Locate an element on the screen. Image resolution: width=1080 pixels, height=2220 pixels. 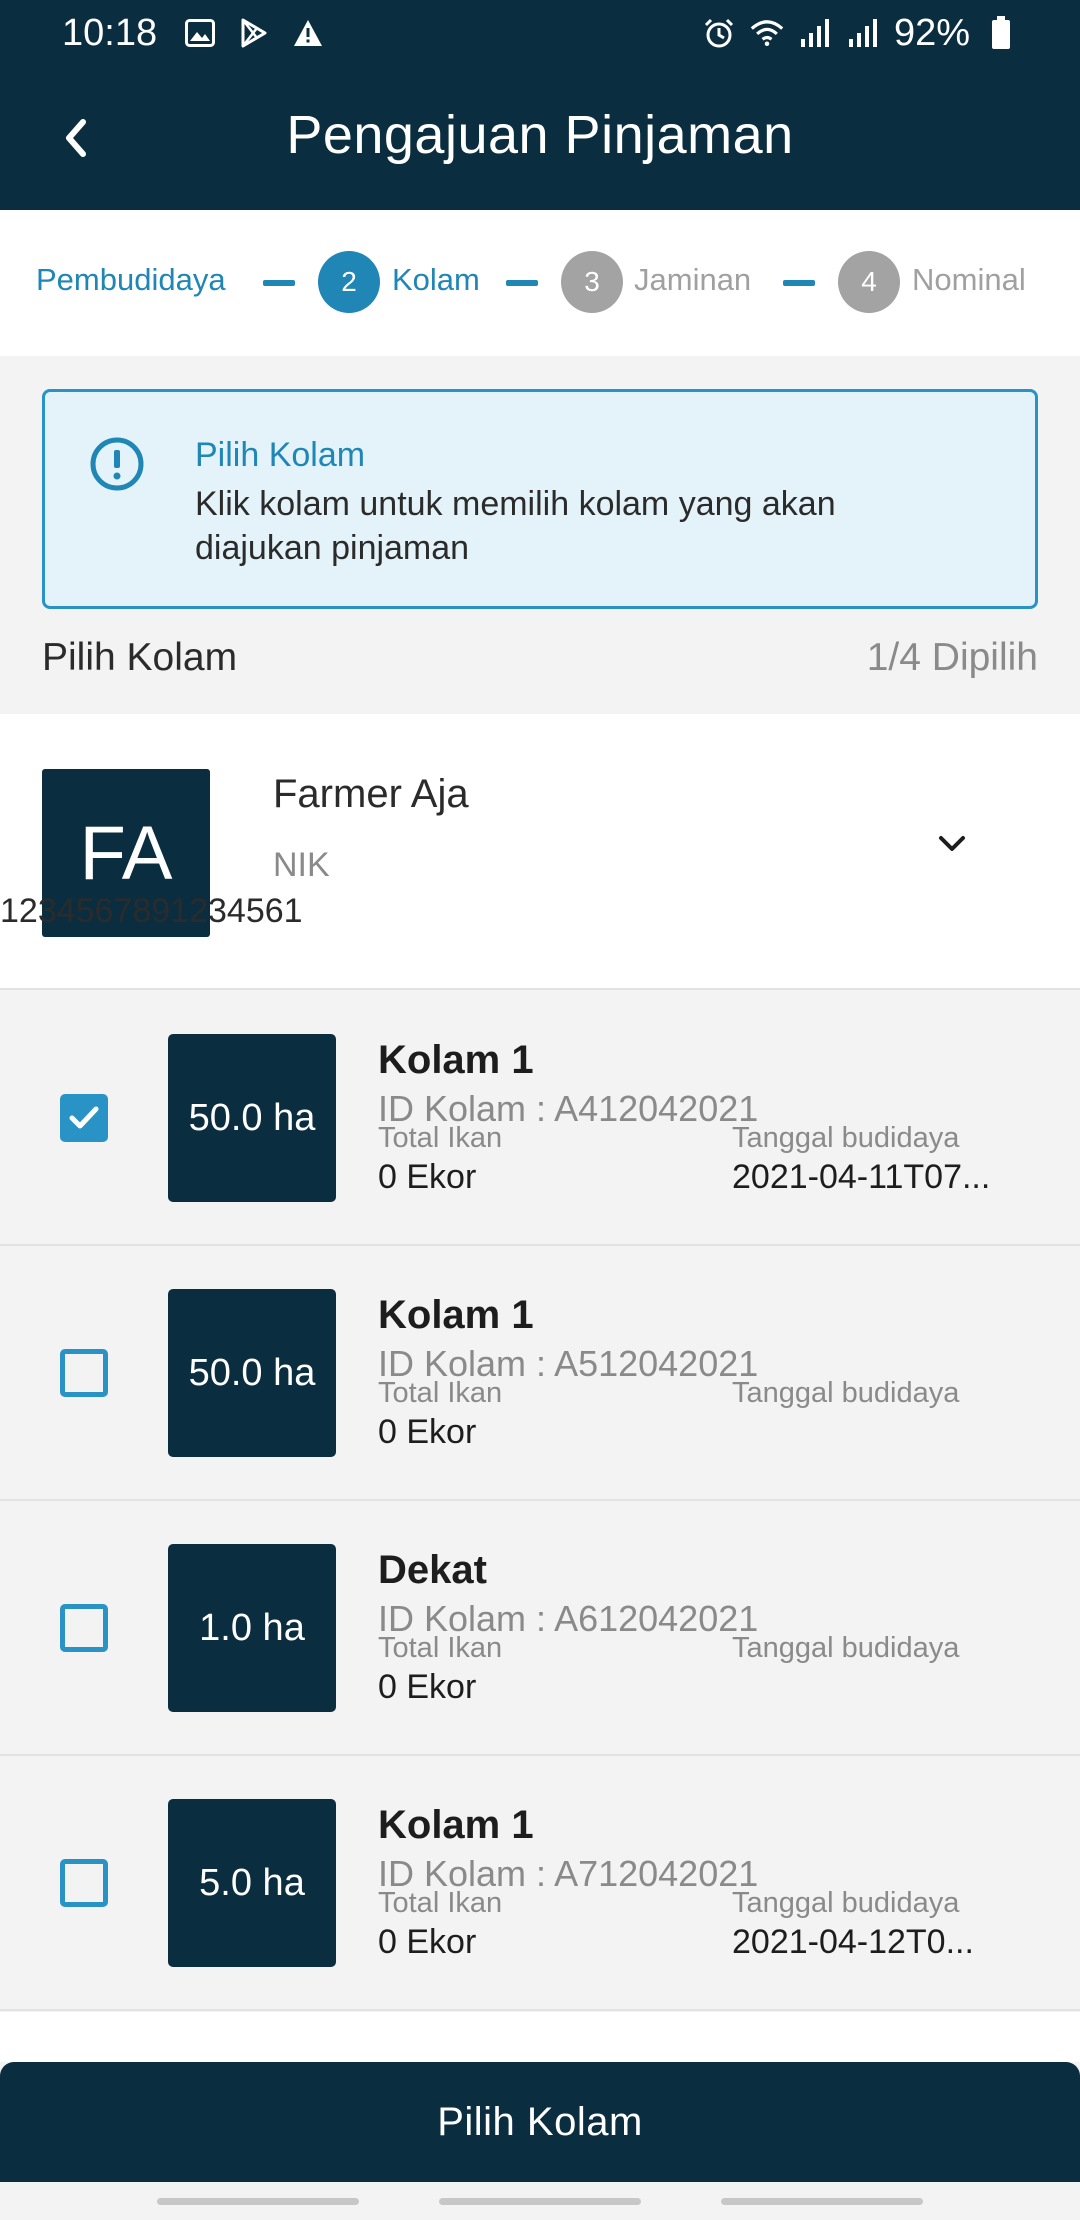
step-number-3: 3 is located at coordinates (592, 282).